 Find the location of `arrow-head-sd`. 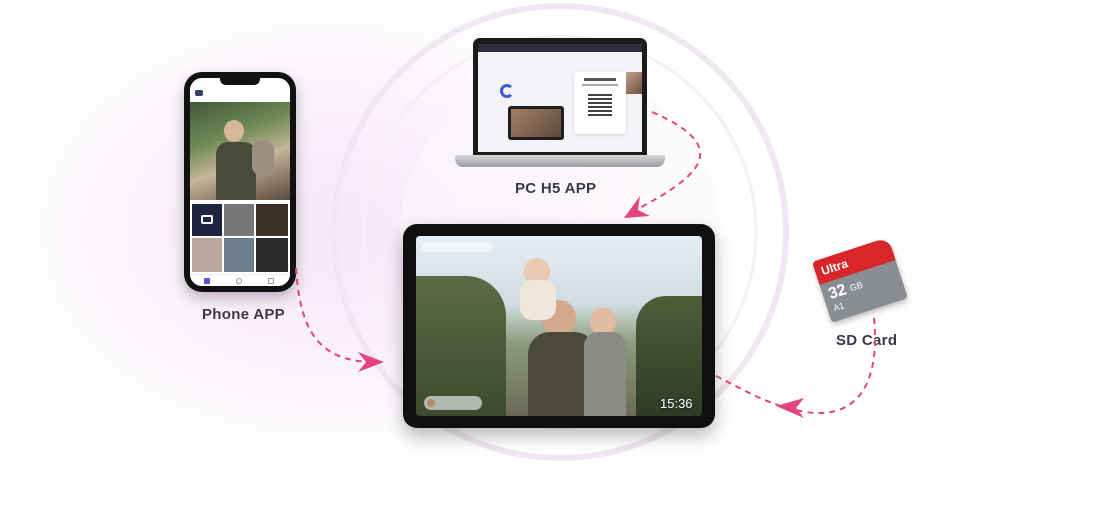

arrow-head-sd is located at coordinates (790, 408).